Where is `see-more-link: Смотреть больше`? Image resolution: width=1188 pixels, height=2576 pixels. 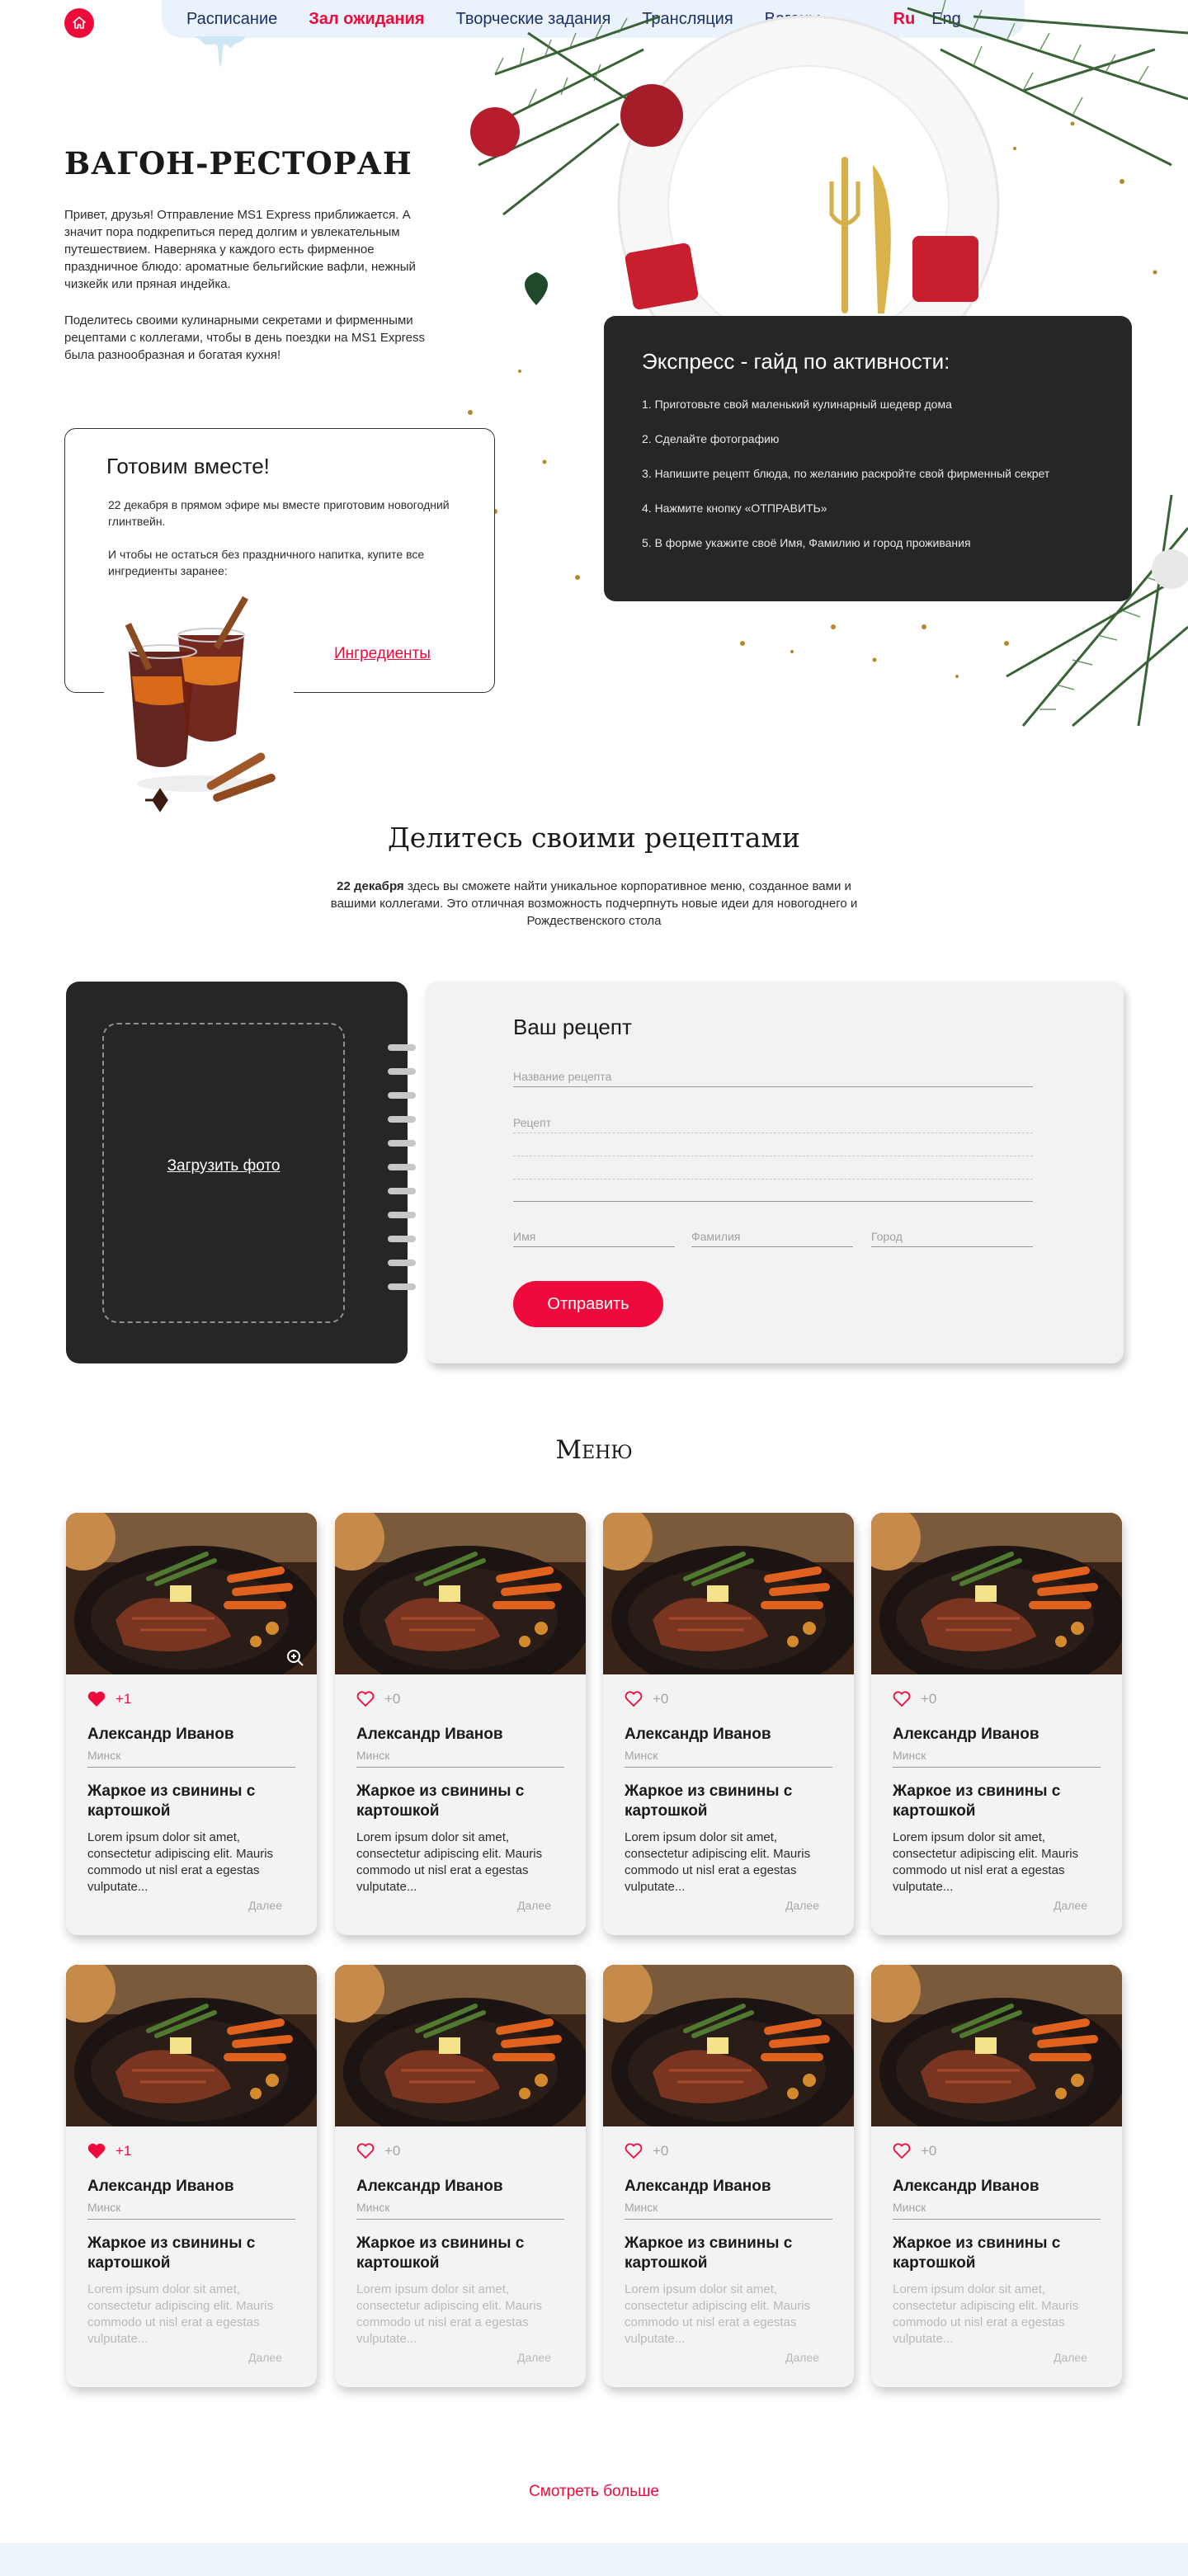 see-more-link: Смотреть больше is located at coordinates (594, 2492).